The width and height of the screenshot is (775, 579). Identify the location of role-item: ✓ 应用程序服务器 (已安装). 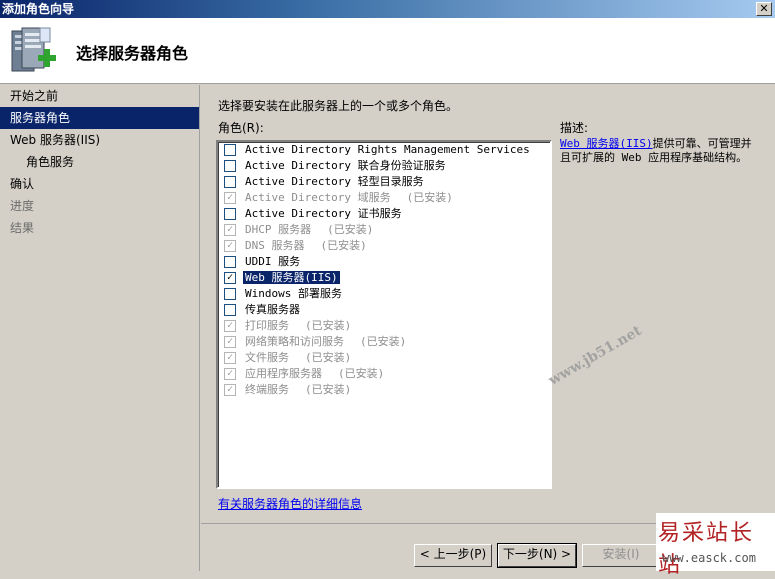
(384, 374).